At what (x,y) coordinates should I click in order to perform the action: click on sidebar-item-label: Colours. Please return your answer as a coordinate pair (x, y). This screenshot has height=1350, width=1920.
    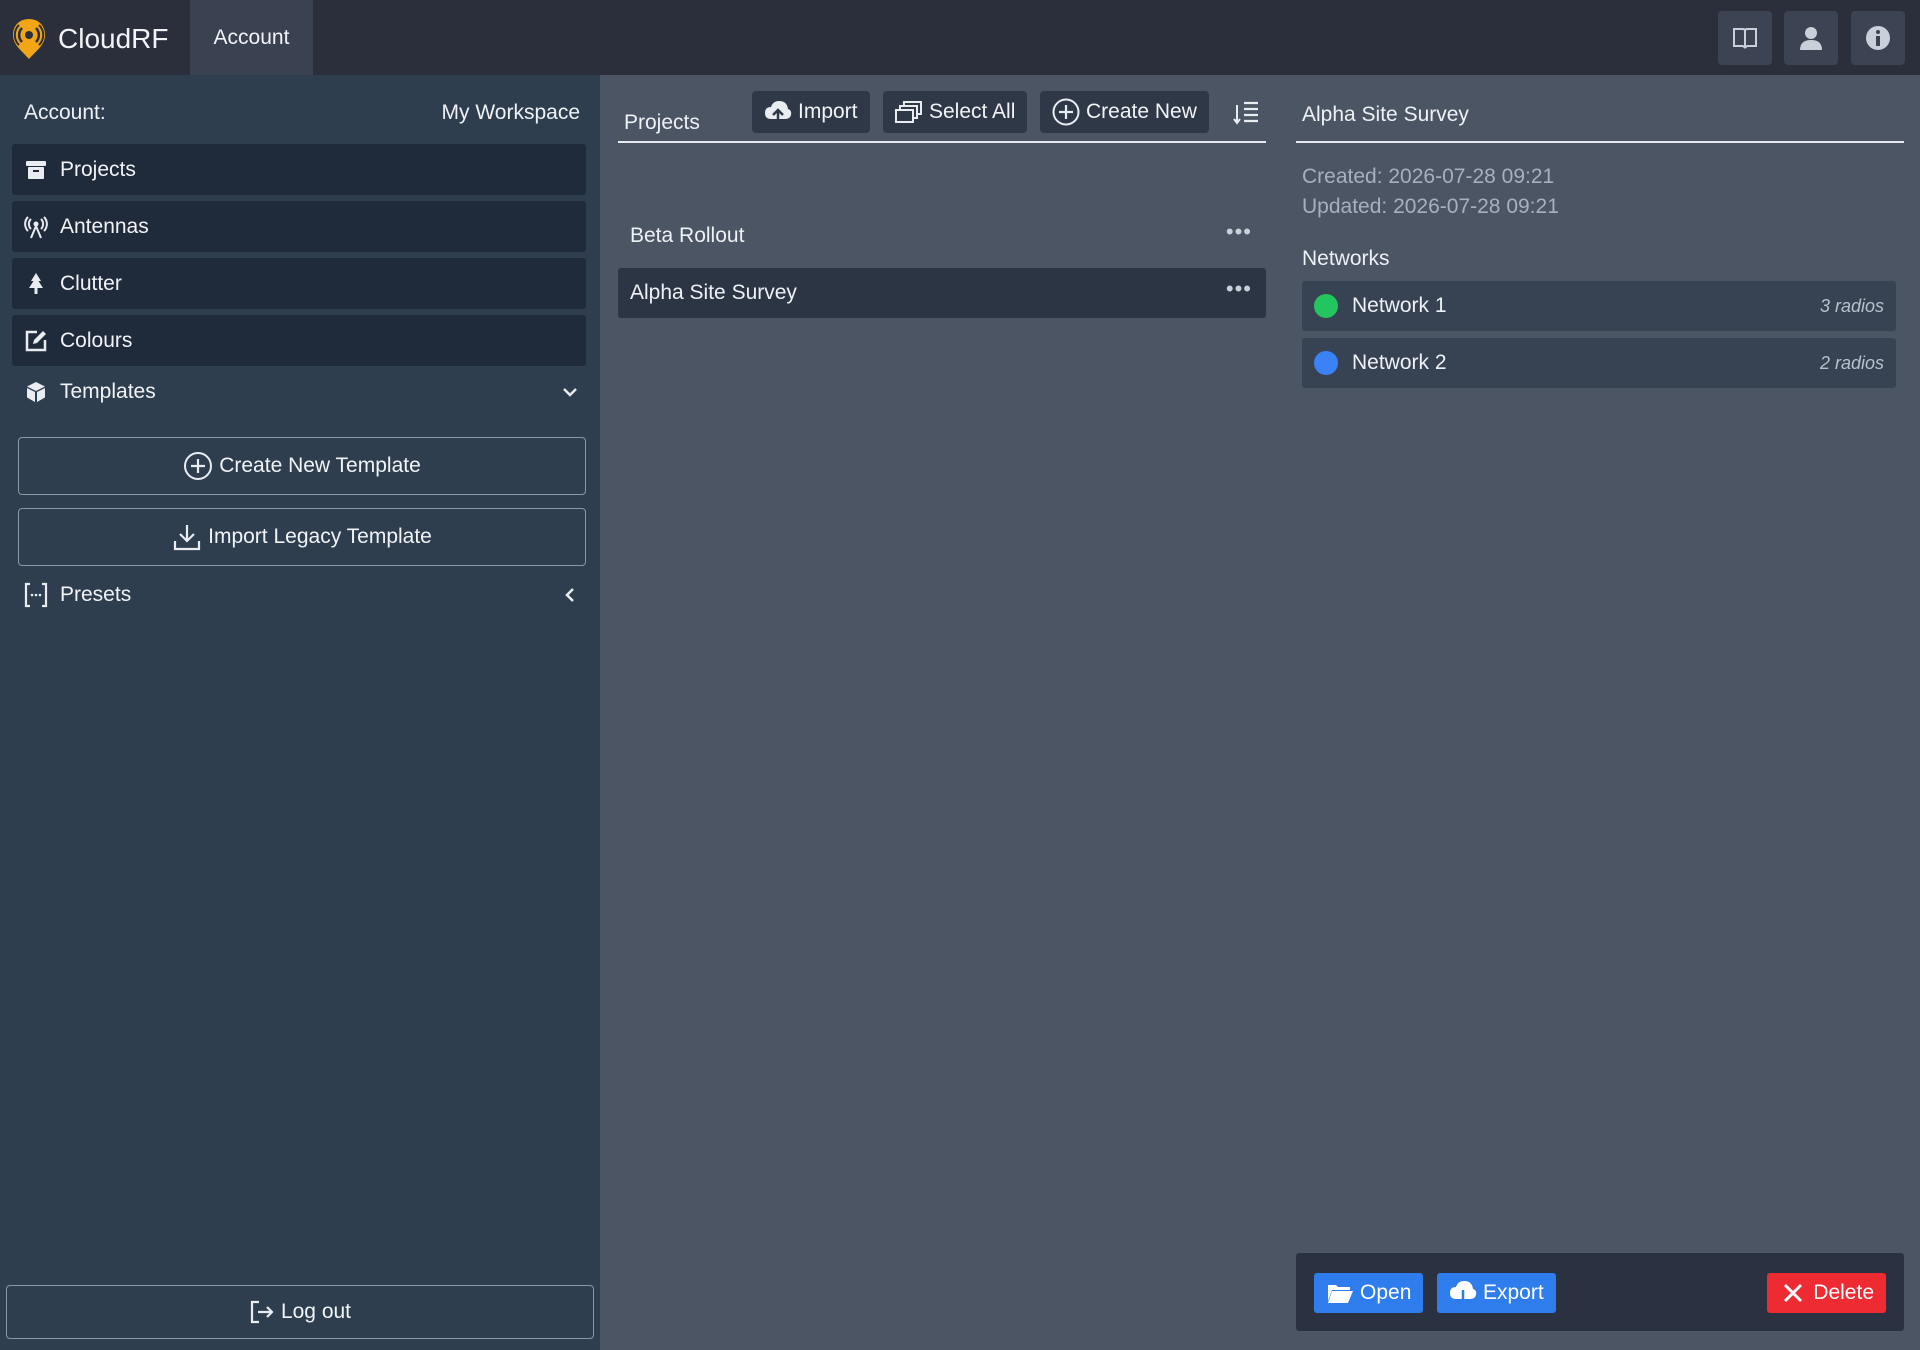
    Looking at the image, I should click on (96, 340).